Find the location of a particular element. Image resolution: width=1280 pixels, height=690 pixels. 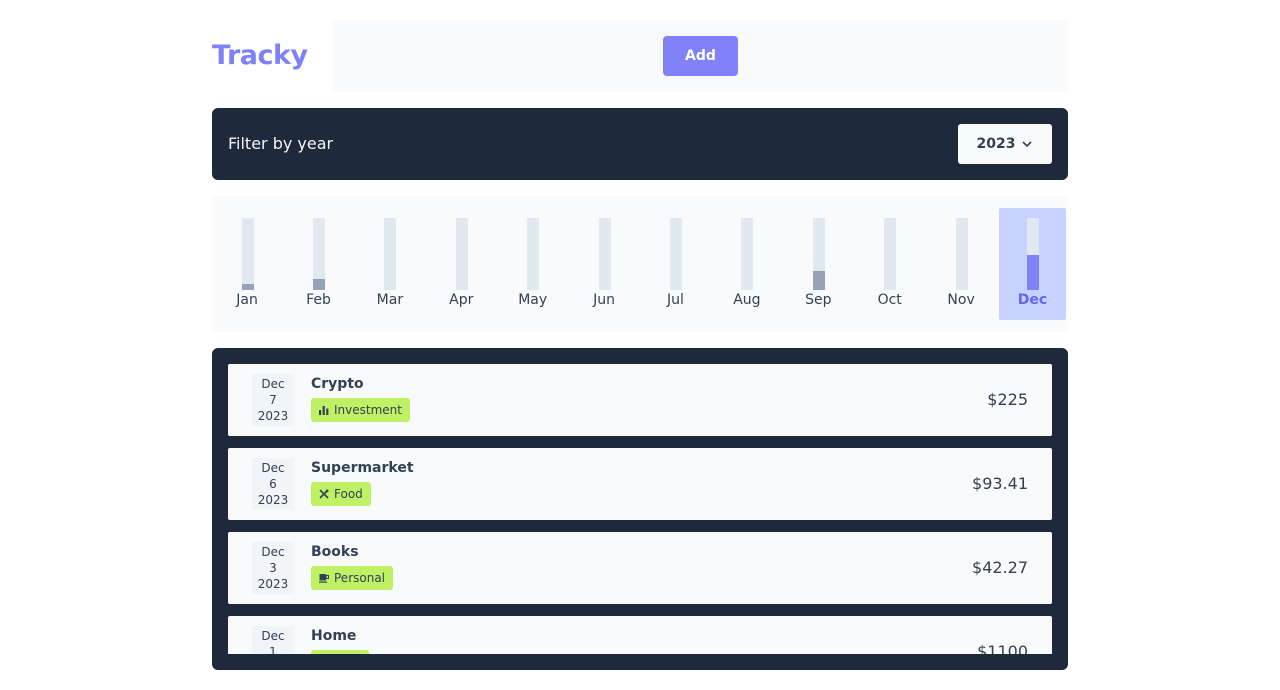

month-bar-jun: Jun is located at coordinates (604, 264).